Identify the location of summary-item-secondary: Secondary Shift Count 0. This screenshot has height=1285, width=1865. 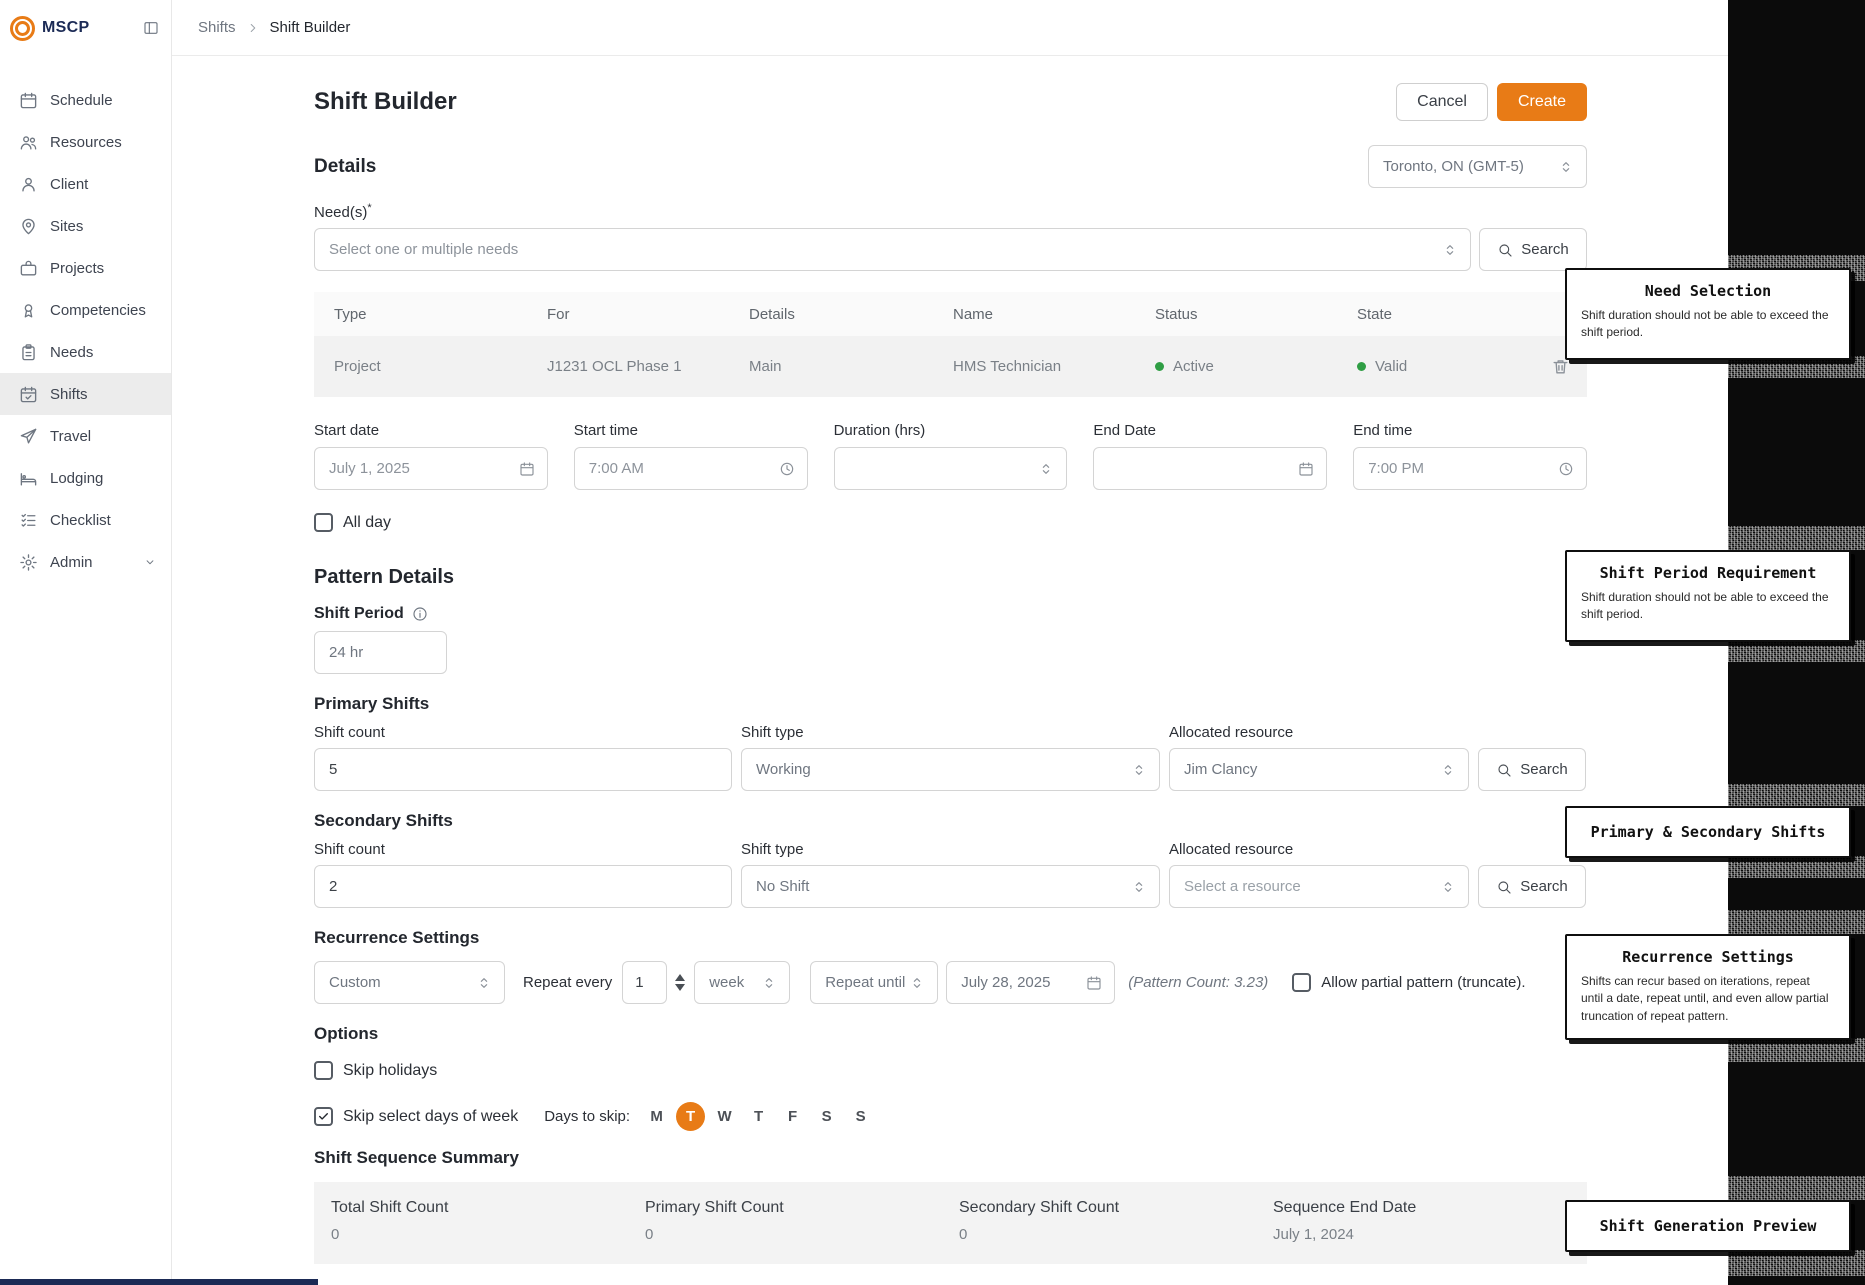
(1116, 1231).